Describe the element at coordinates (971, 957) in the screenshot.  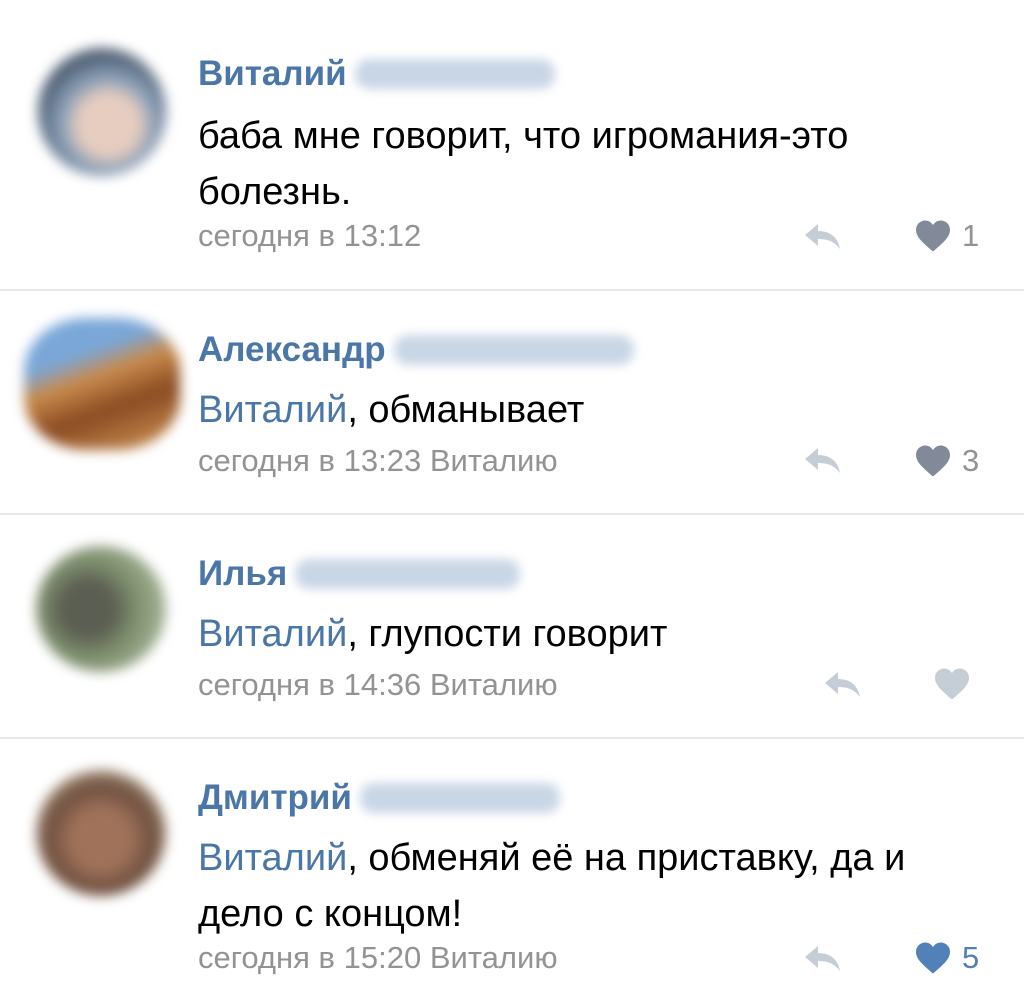
I see `like-count: 5` at that location.